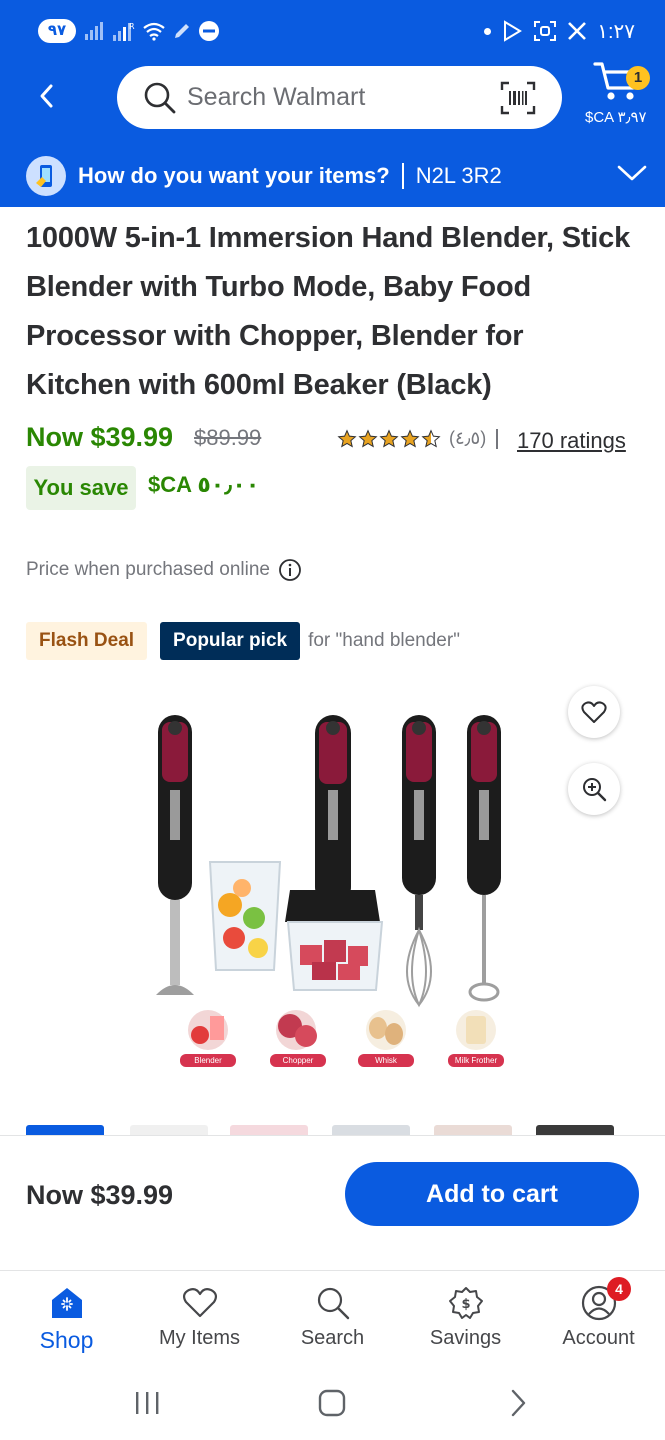 The width and height of the screenshot is (665, 1440). I want to click on price-note: Price when purchased online, so click(164, 570).